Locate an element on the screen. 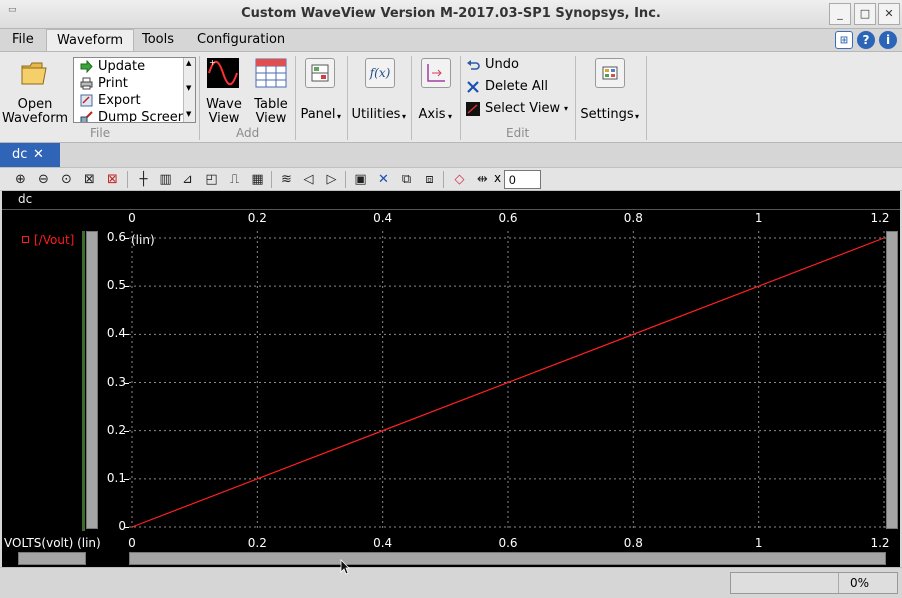 The image size is (902, 598). progress-percent: 0% is located at coordinates (859, 583).